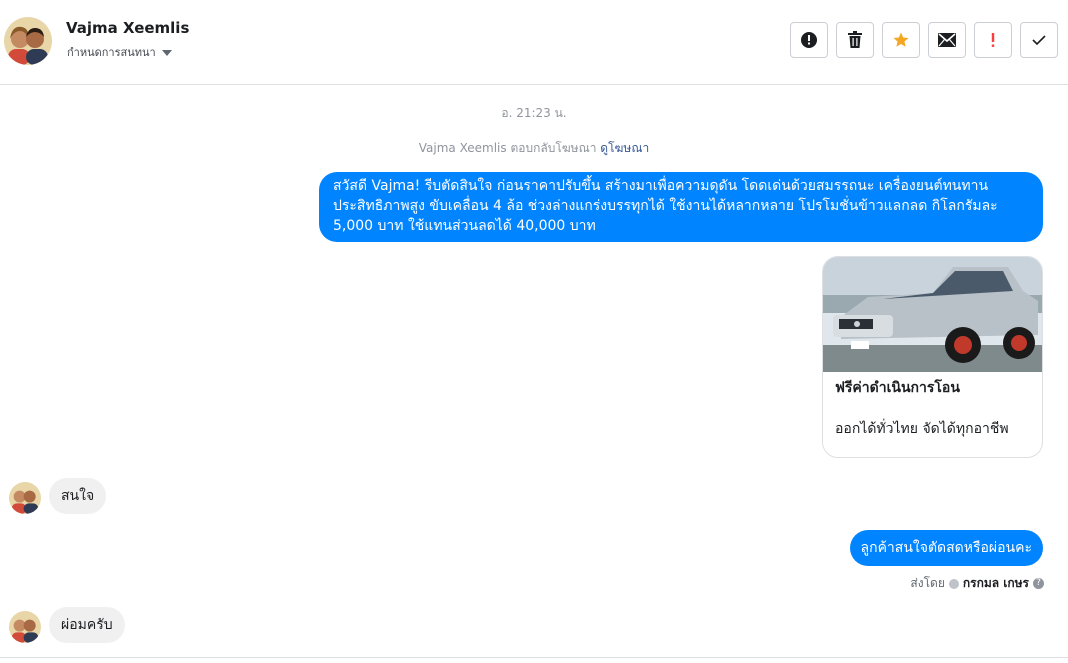  Describe the element at coordinates (78, 496) in the screenshot. I see `incoming-message: สนใจ` at that location.